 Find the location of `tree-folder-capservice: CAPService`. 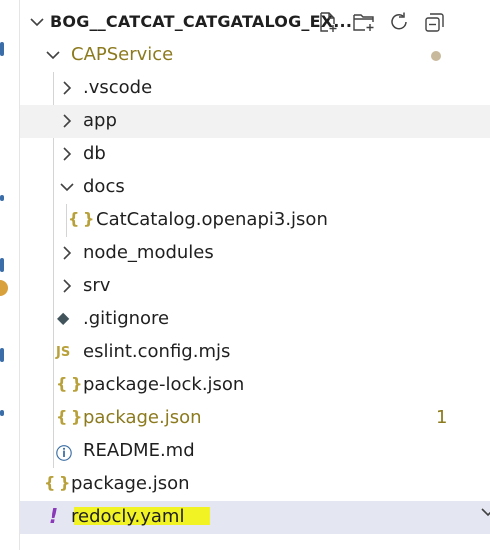

tree-folder-capservice: CAPService is located at coordinates (255, 55).